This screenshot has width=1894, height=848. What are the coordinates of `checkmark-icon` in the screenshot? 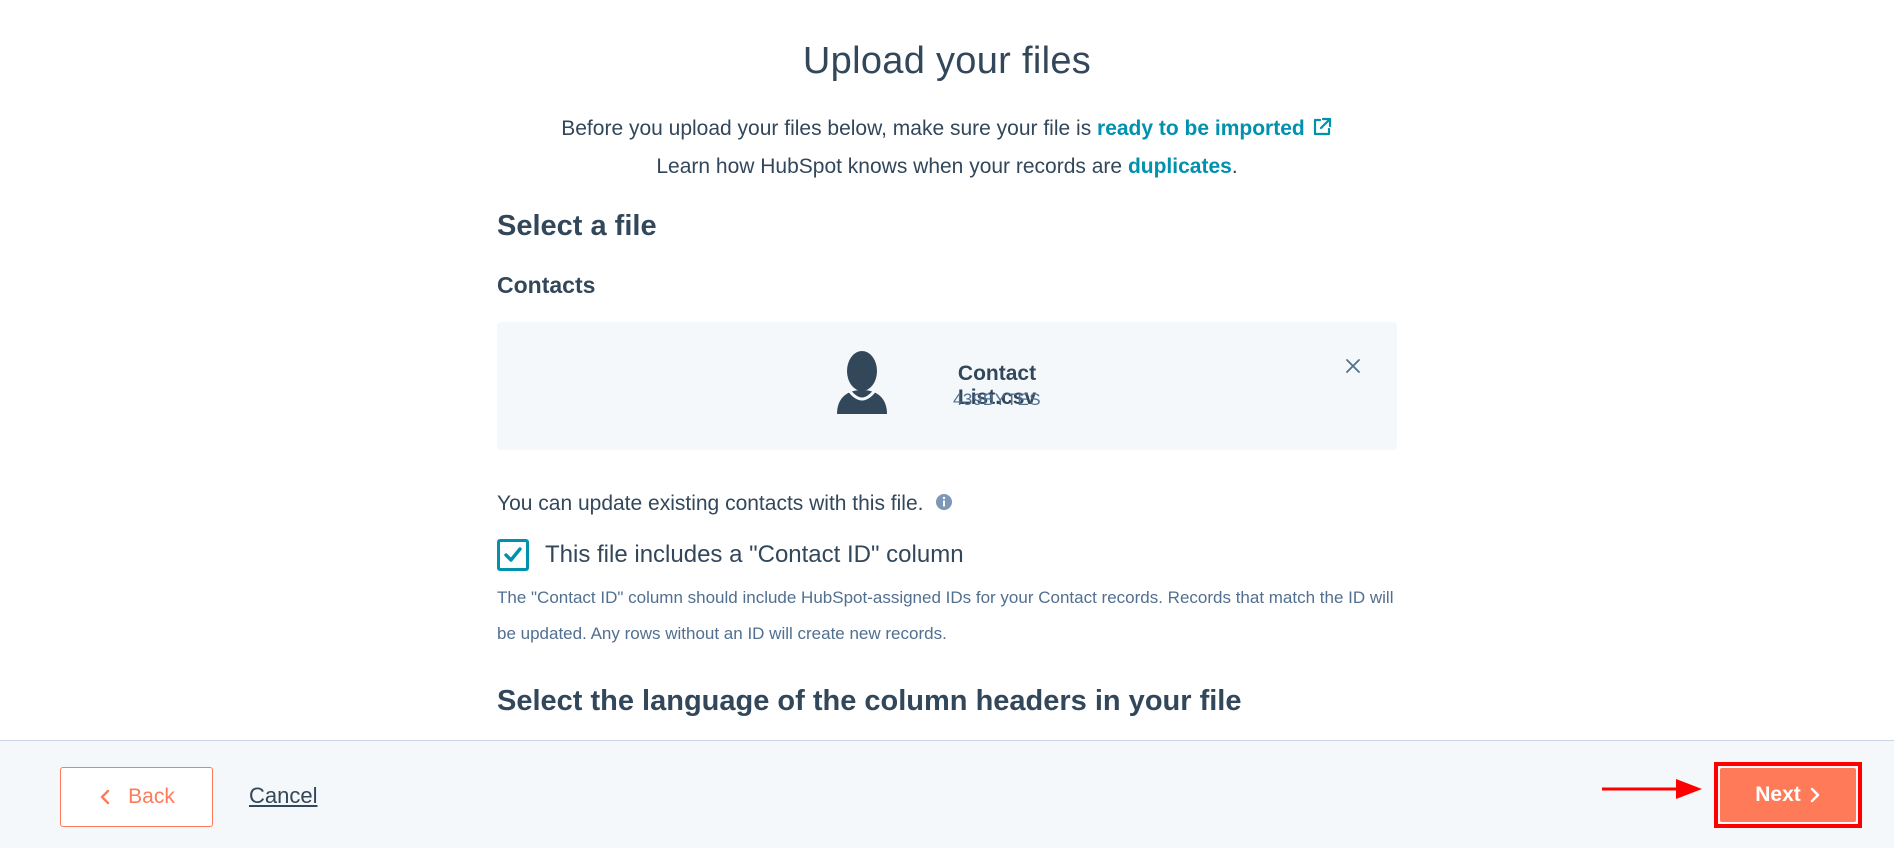 It's located at (513, 554).